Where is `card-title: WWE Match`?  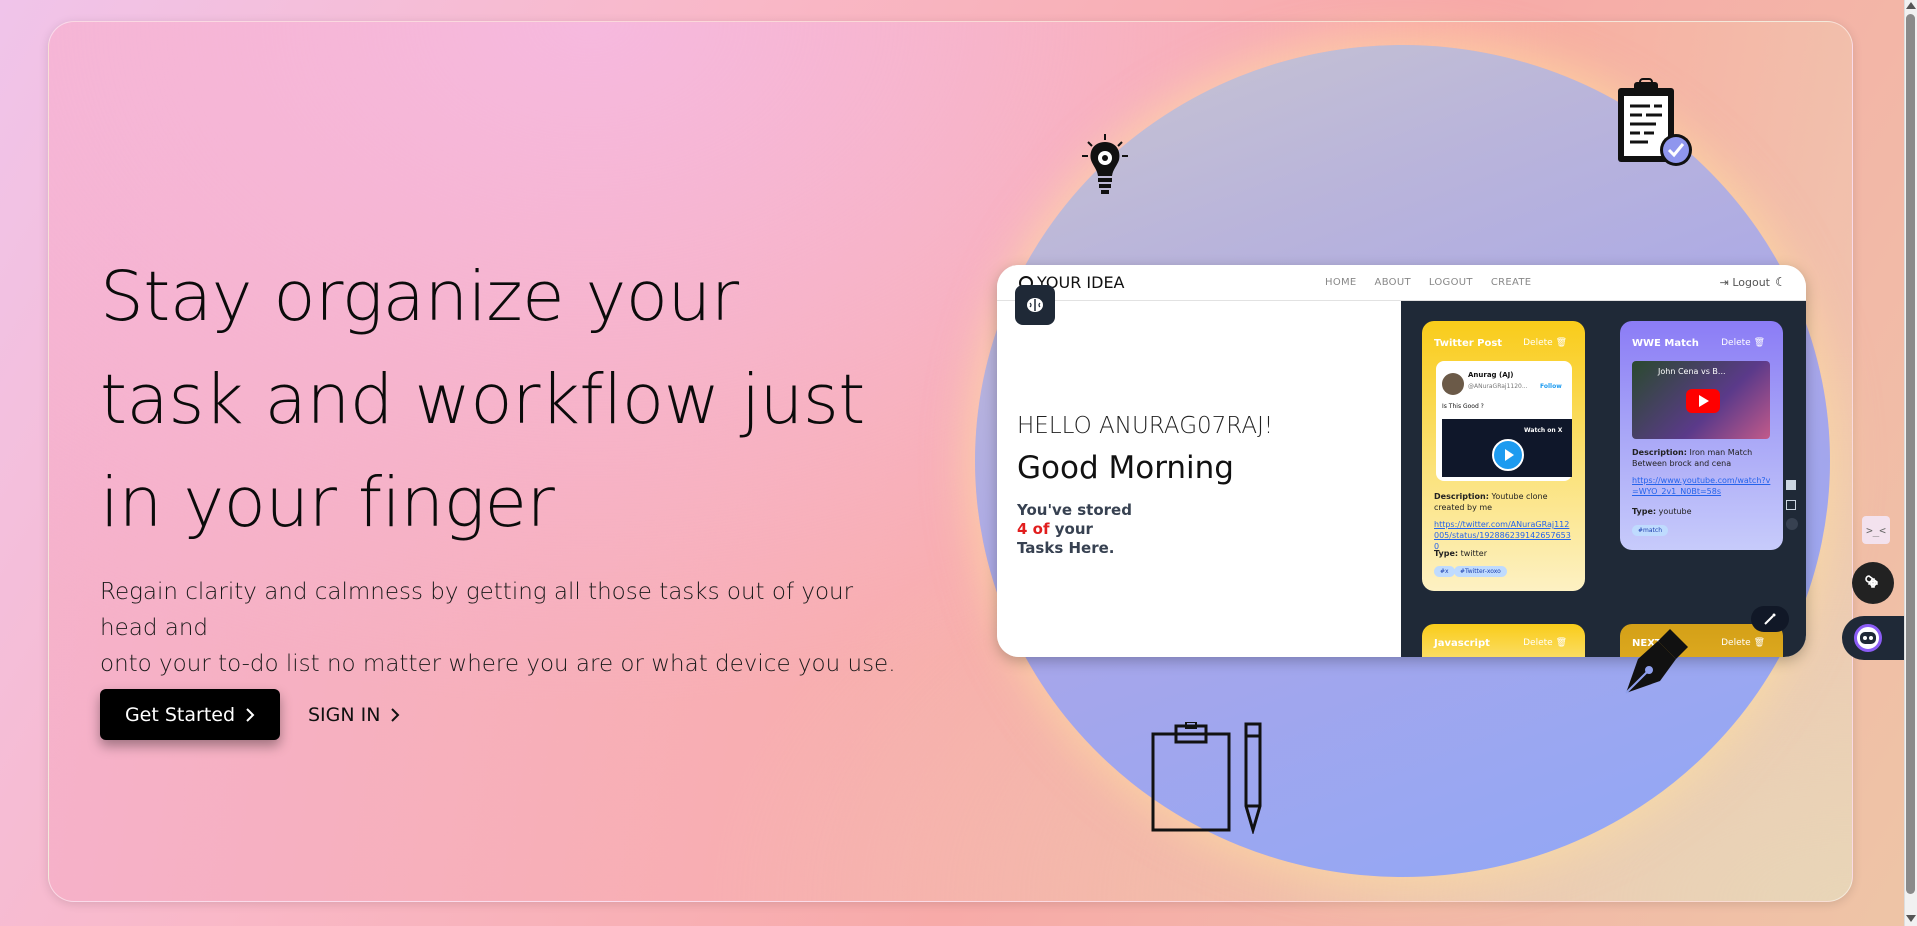 card-title: WWE Match is located at coordinates (1665, 343).